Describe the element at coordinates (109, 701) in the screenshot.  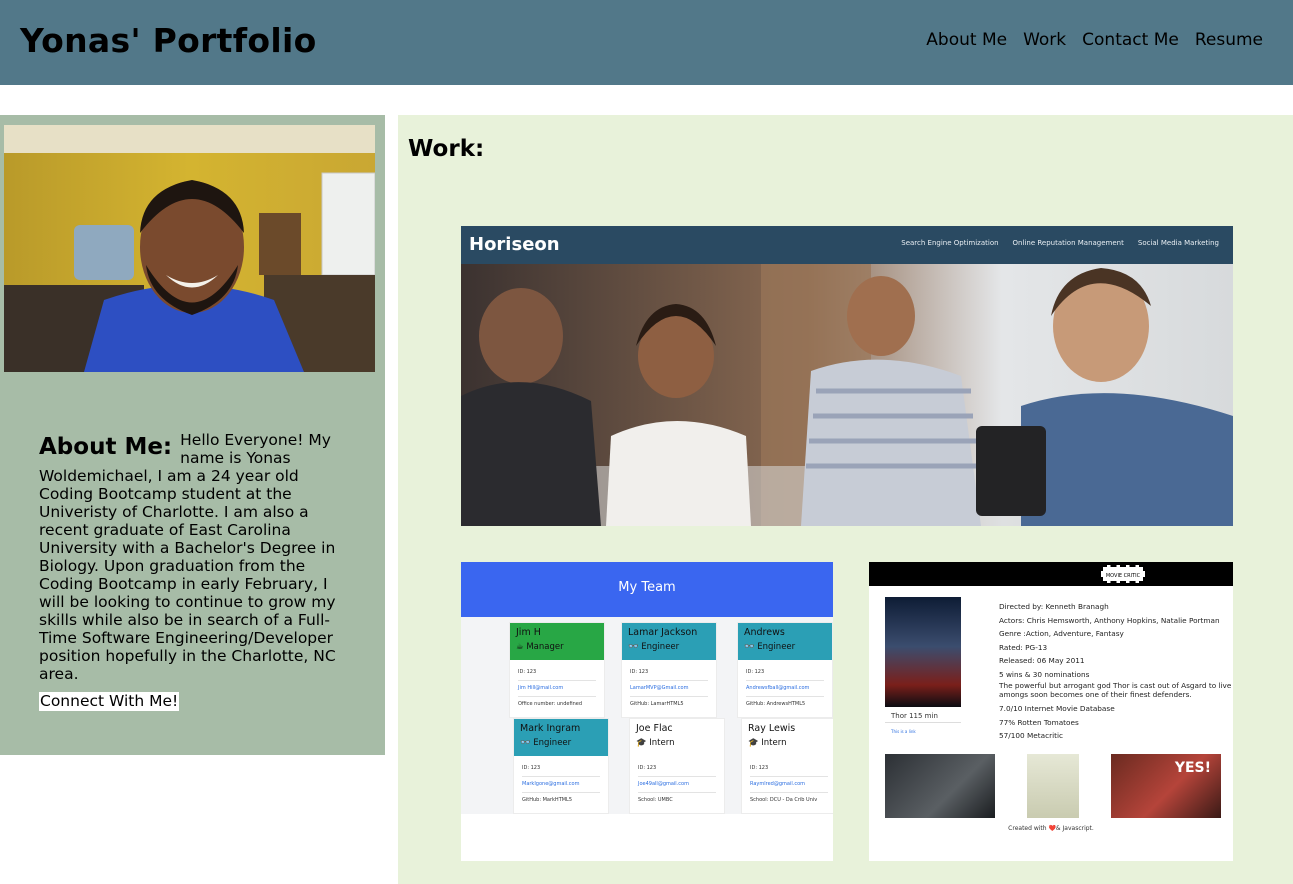
I see `connect-link: Connect With Me!` at that location.